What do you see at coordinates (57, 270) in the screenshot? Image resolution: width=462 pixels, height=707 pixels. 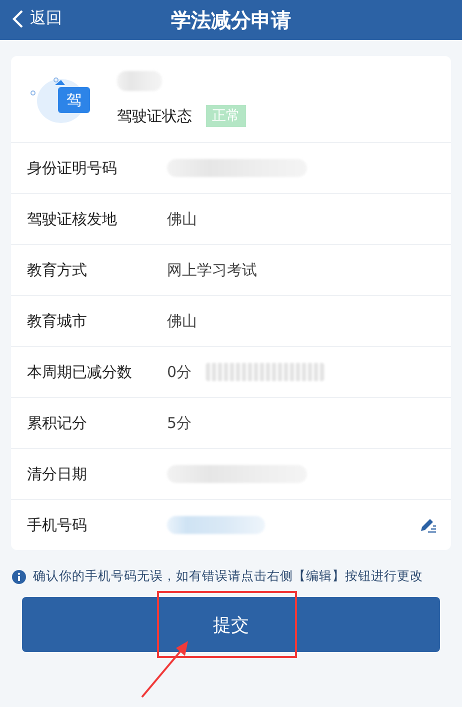 I see `field-label: 教育方式` at bounding box center [57, 270].